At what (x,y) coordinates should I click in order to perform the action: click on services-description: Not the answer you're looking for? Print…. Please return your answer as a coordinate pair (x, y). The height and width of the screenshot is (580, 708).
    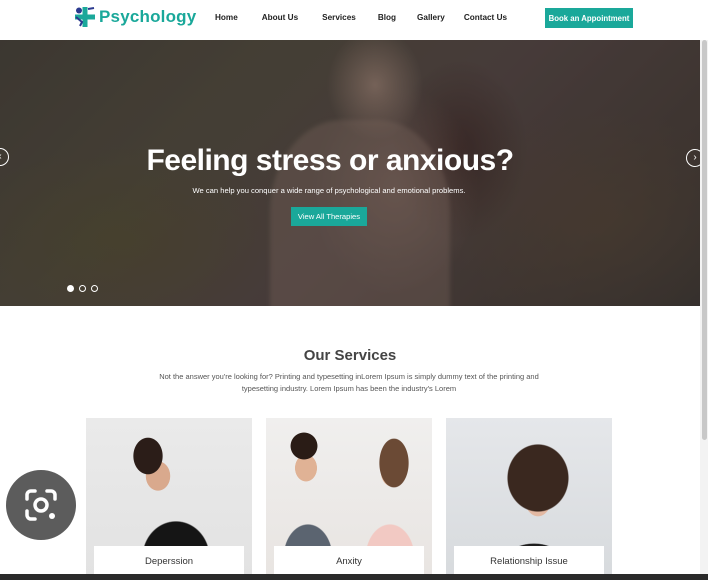
    Looking at the image, I should click on (349, 382).